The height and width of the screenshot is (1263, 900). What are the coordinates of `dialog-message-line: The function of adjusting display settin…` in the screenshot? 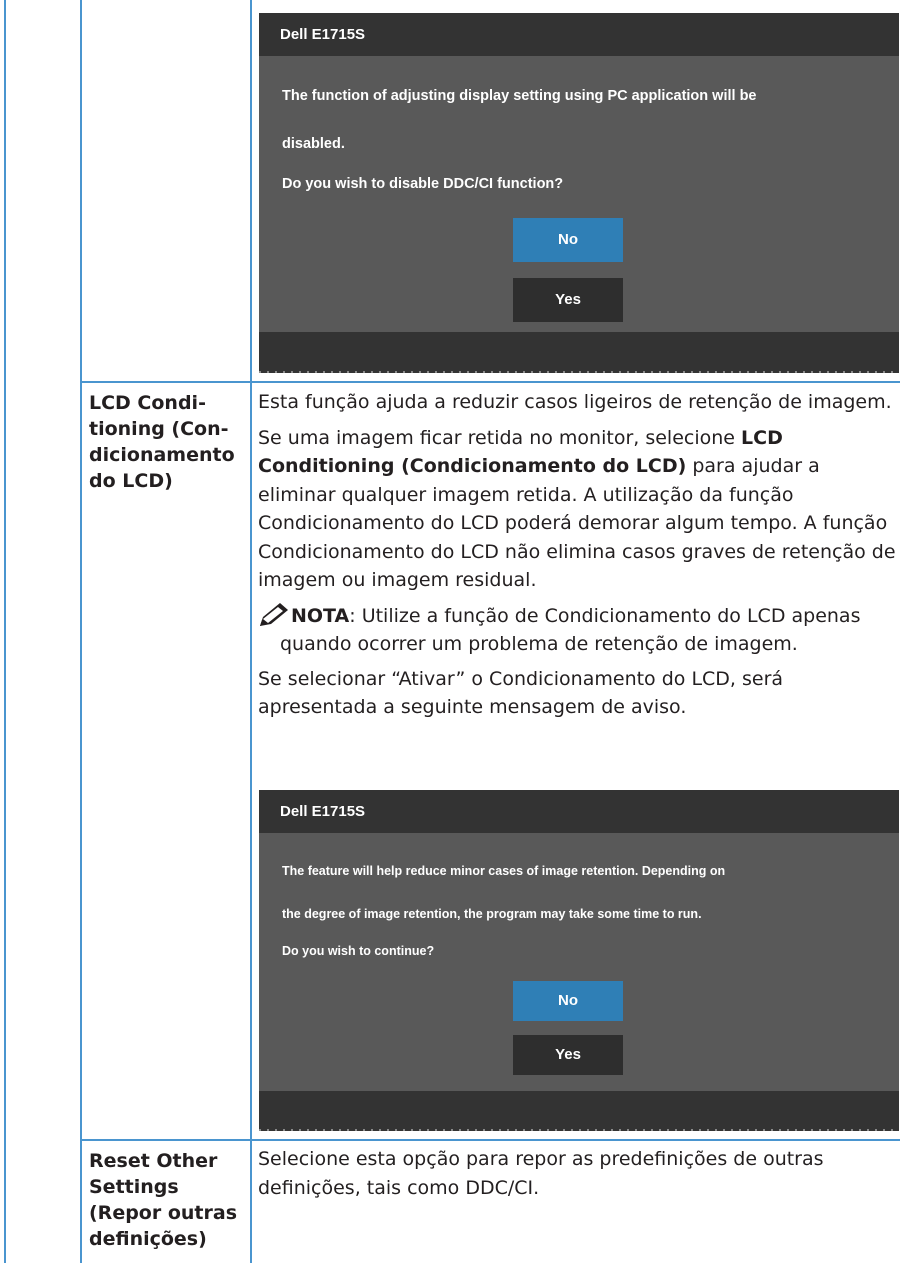 It's located at (519, 96).